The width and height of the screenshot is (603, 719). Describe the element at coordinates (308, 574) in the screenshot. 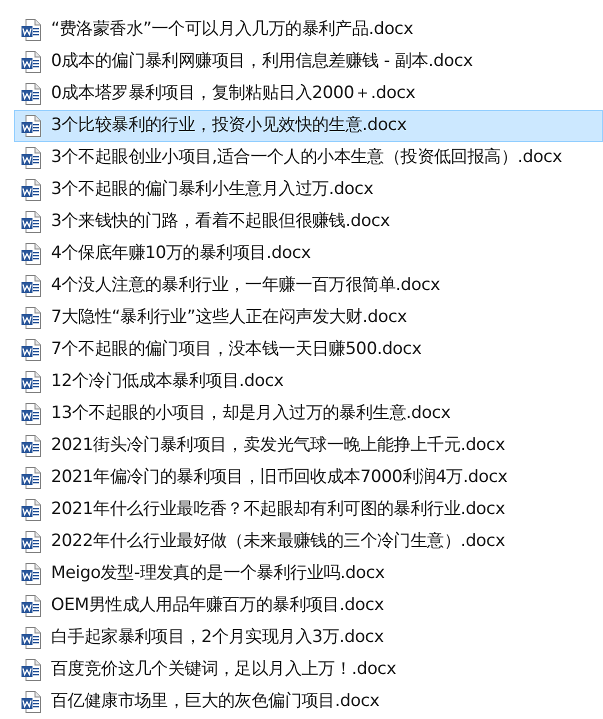

I see `file-item: Meigo发型-理发真的是一个暴利行业吗.docx` at that location.